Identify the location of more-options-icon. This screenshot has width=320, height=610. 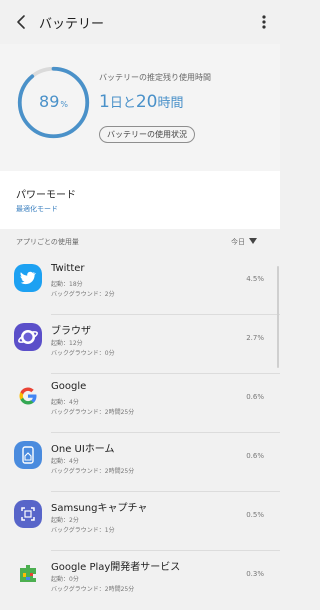
(264, 22).